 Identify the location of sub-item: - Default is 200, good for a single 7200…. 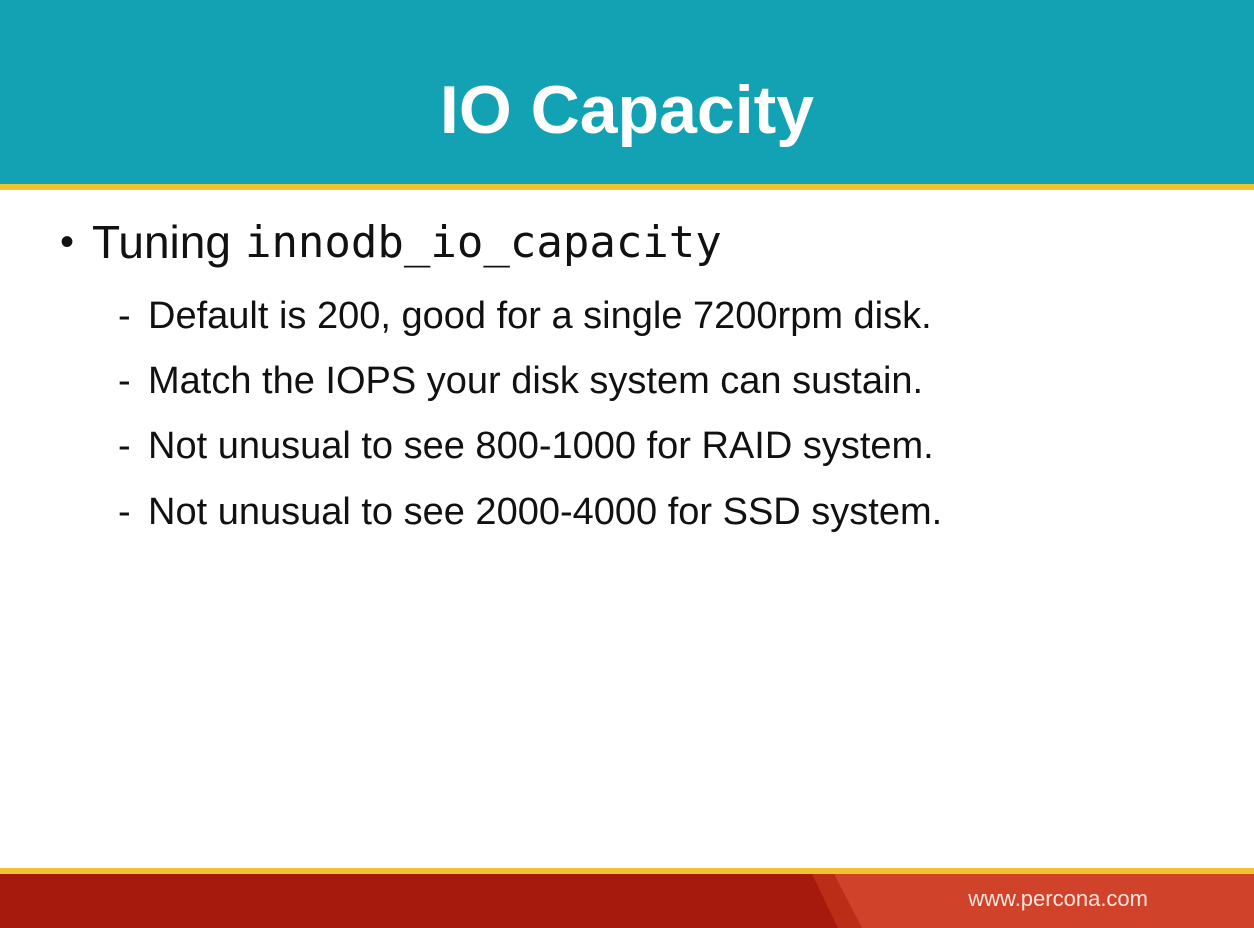
(525, 316).